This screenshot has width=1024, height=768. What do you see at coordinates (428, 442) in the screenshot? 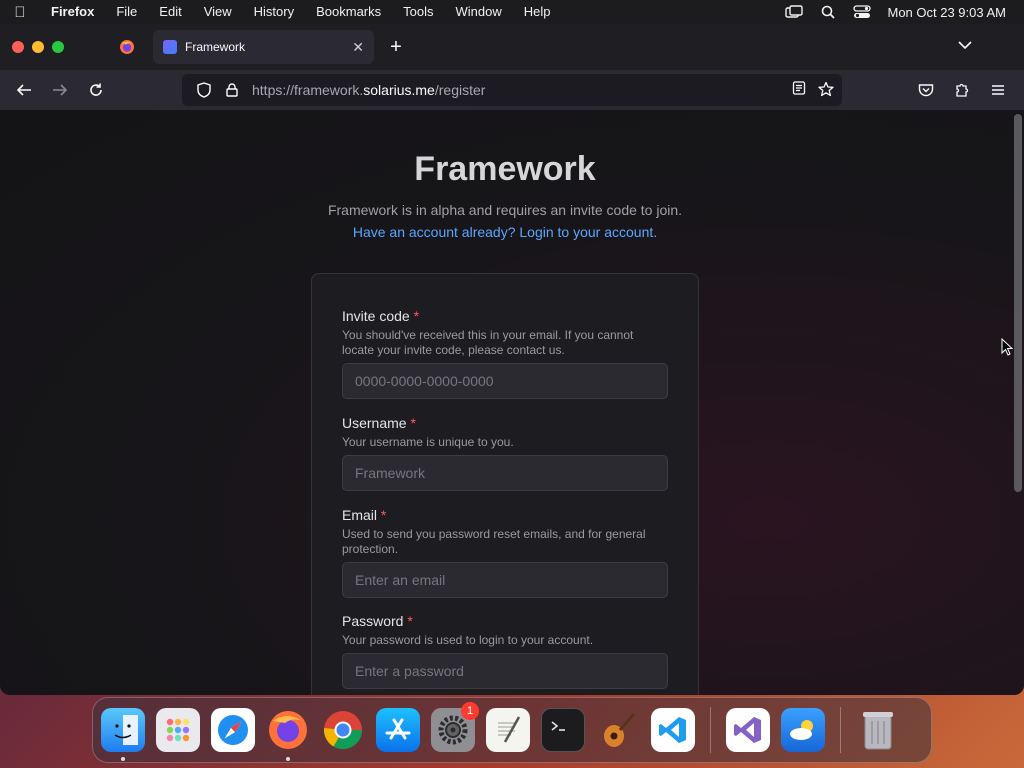
I see `username-help: Your username is unique to you.` at bounding box center [428, 442].